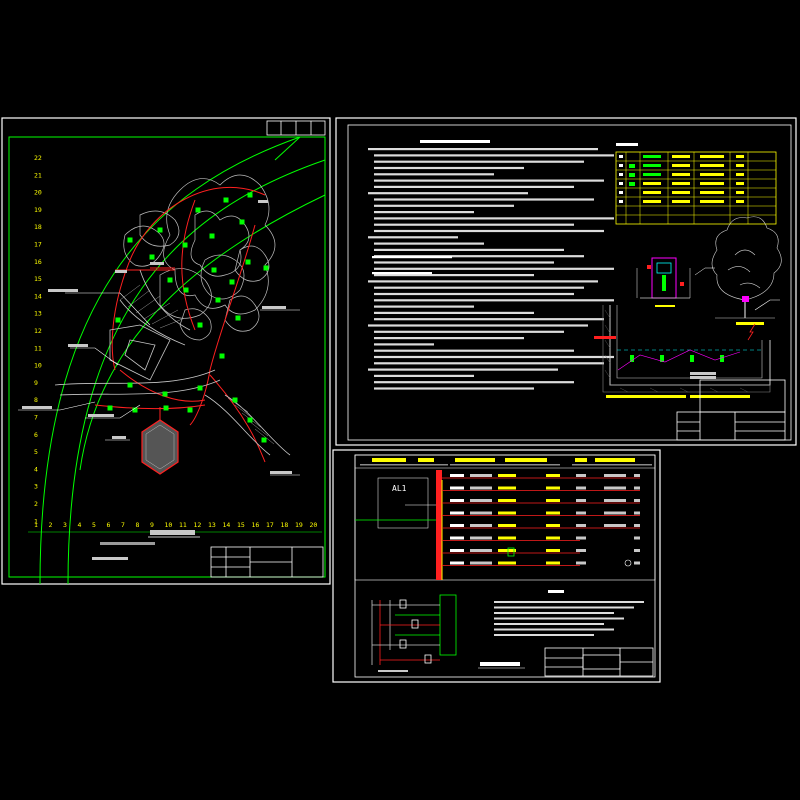  I want to click on grid-number-left: 3, so click(36, 487).